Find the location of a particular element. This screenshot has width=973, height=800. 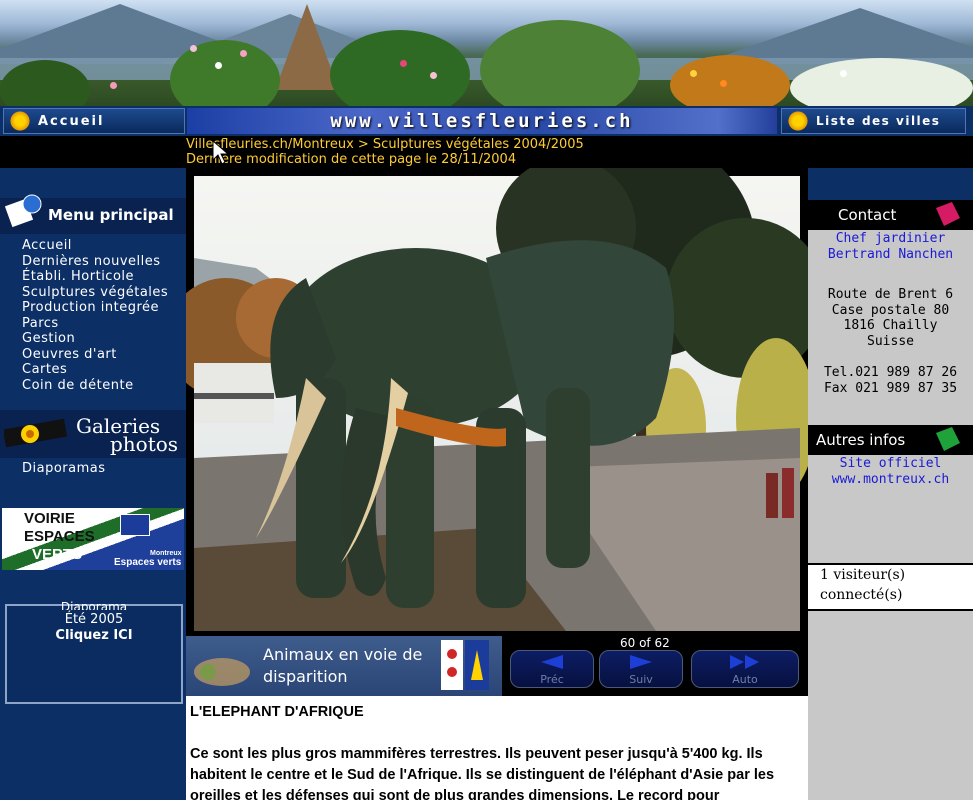

voirie-line3: VERTS is located at coordinates (57, 554).